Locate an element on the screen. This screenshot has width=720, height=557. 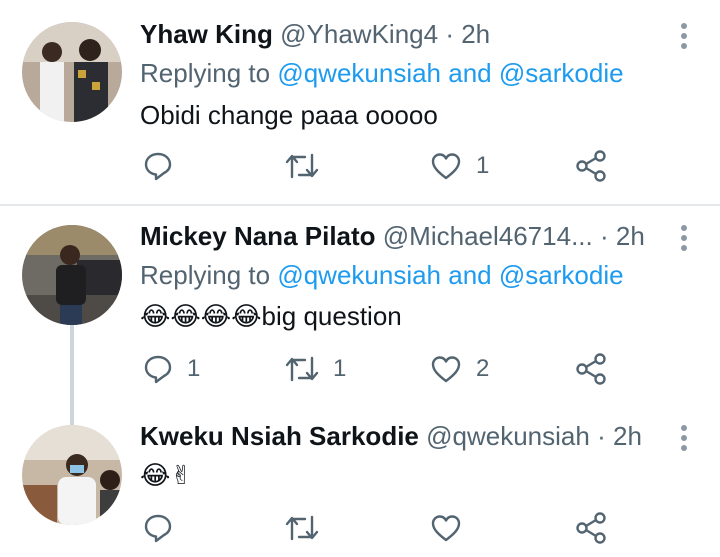
user-handle: @qwekunsiah is located at coordinates (508, 436).